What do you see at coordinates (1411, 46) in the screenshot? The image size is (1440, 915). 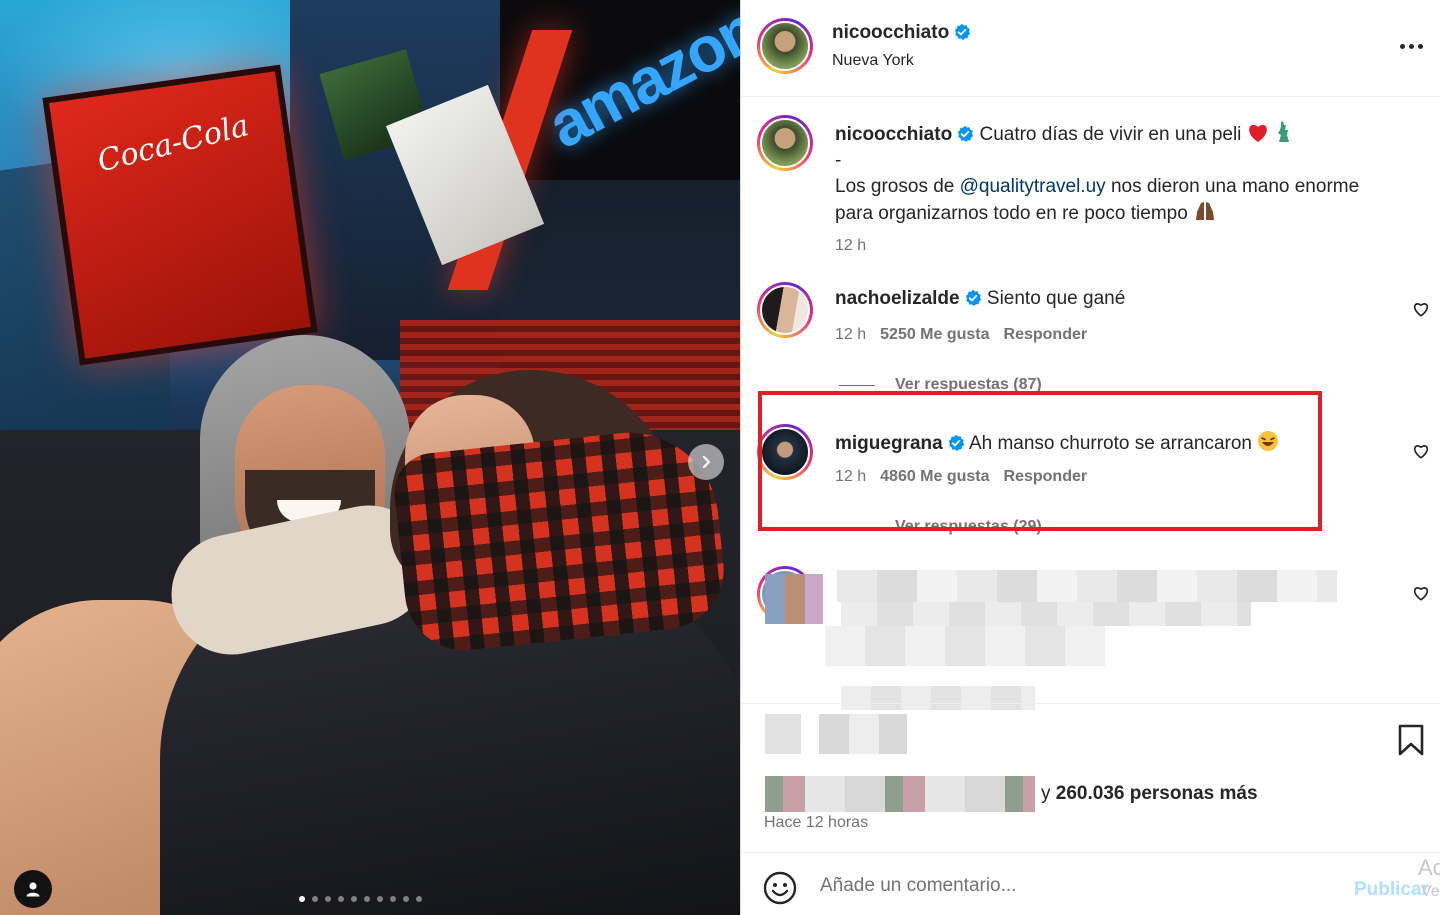 I see `more-options-icon` at bounding box center [1411, 46].